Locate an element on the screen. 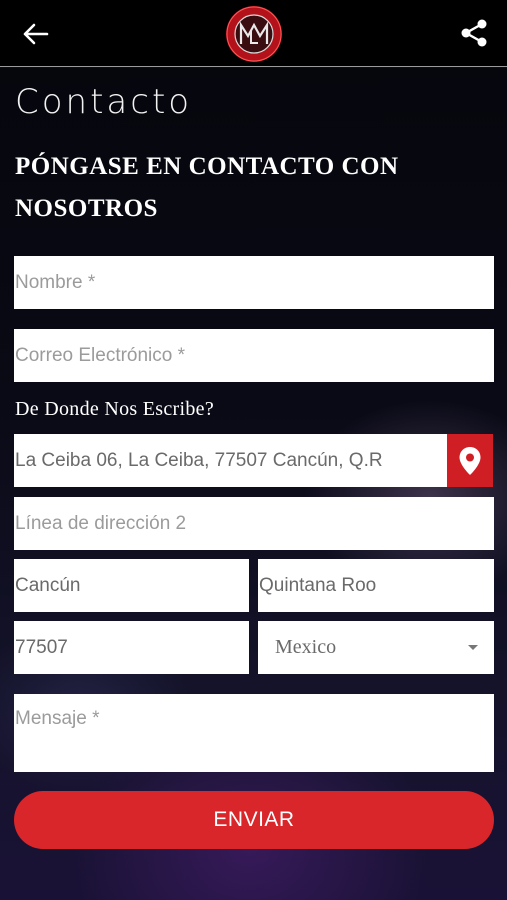  top-app-bar is located at coordinates (253, 33).